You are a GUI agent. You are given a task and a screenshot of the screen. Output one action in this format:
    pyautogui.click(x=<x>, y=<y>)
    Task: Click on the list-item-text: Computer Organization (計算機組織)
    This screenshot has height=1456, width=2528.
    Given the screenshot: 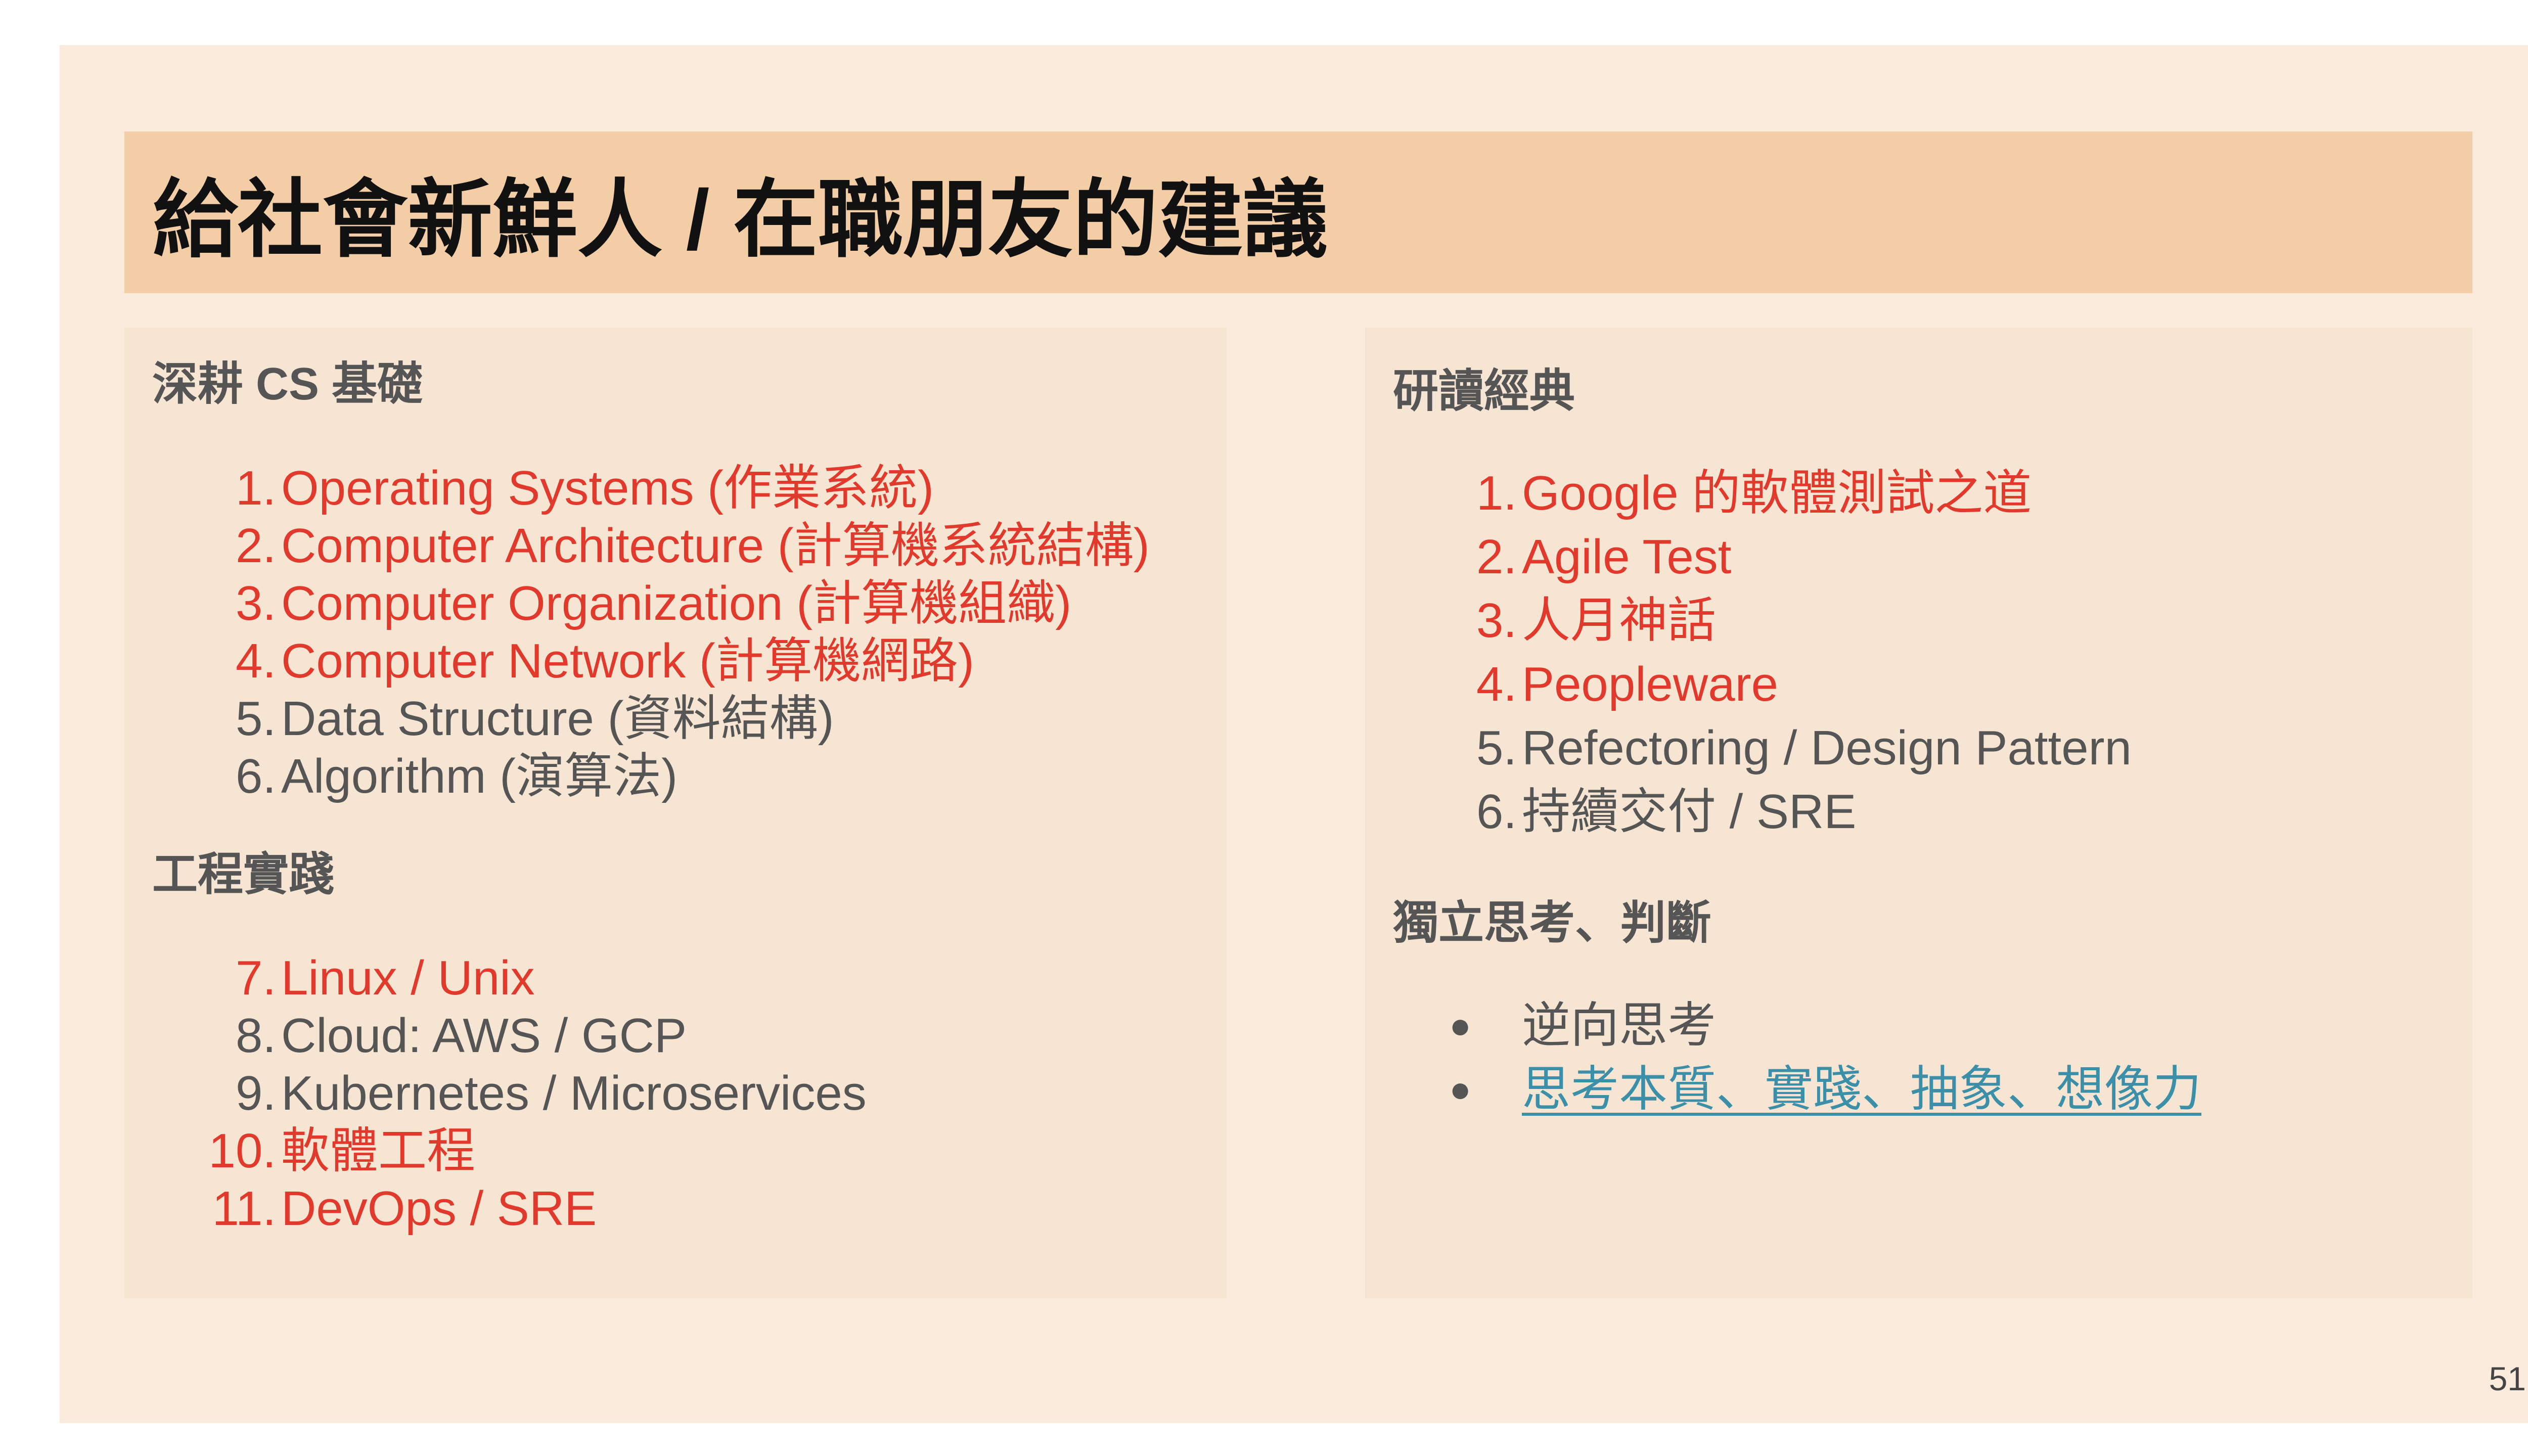 What is the action you would take?
    pyautogui.click(x=676, y=603)
    